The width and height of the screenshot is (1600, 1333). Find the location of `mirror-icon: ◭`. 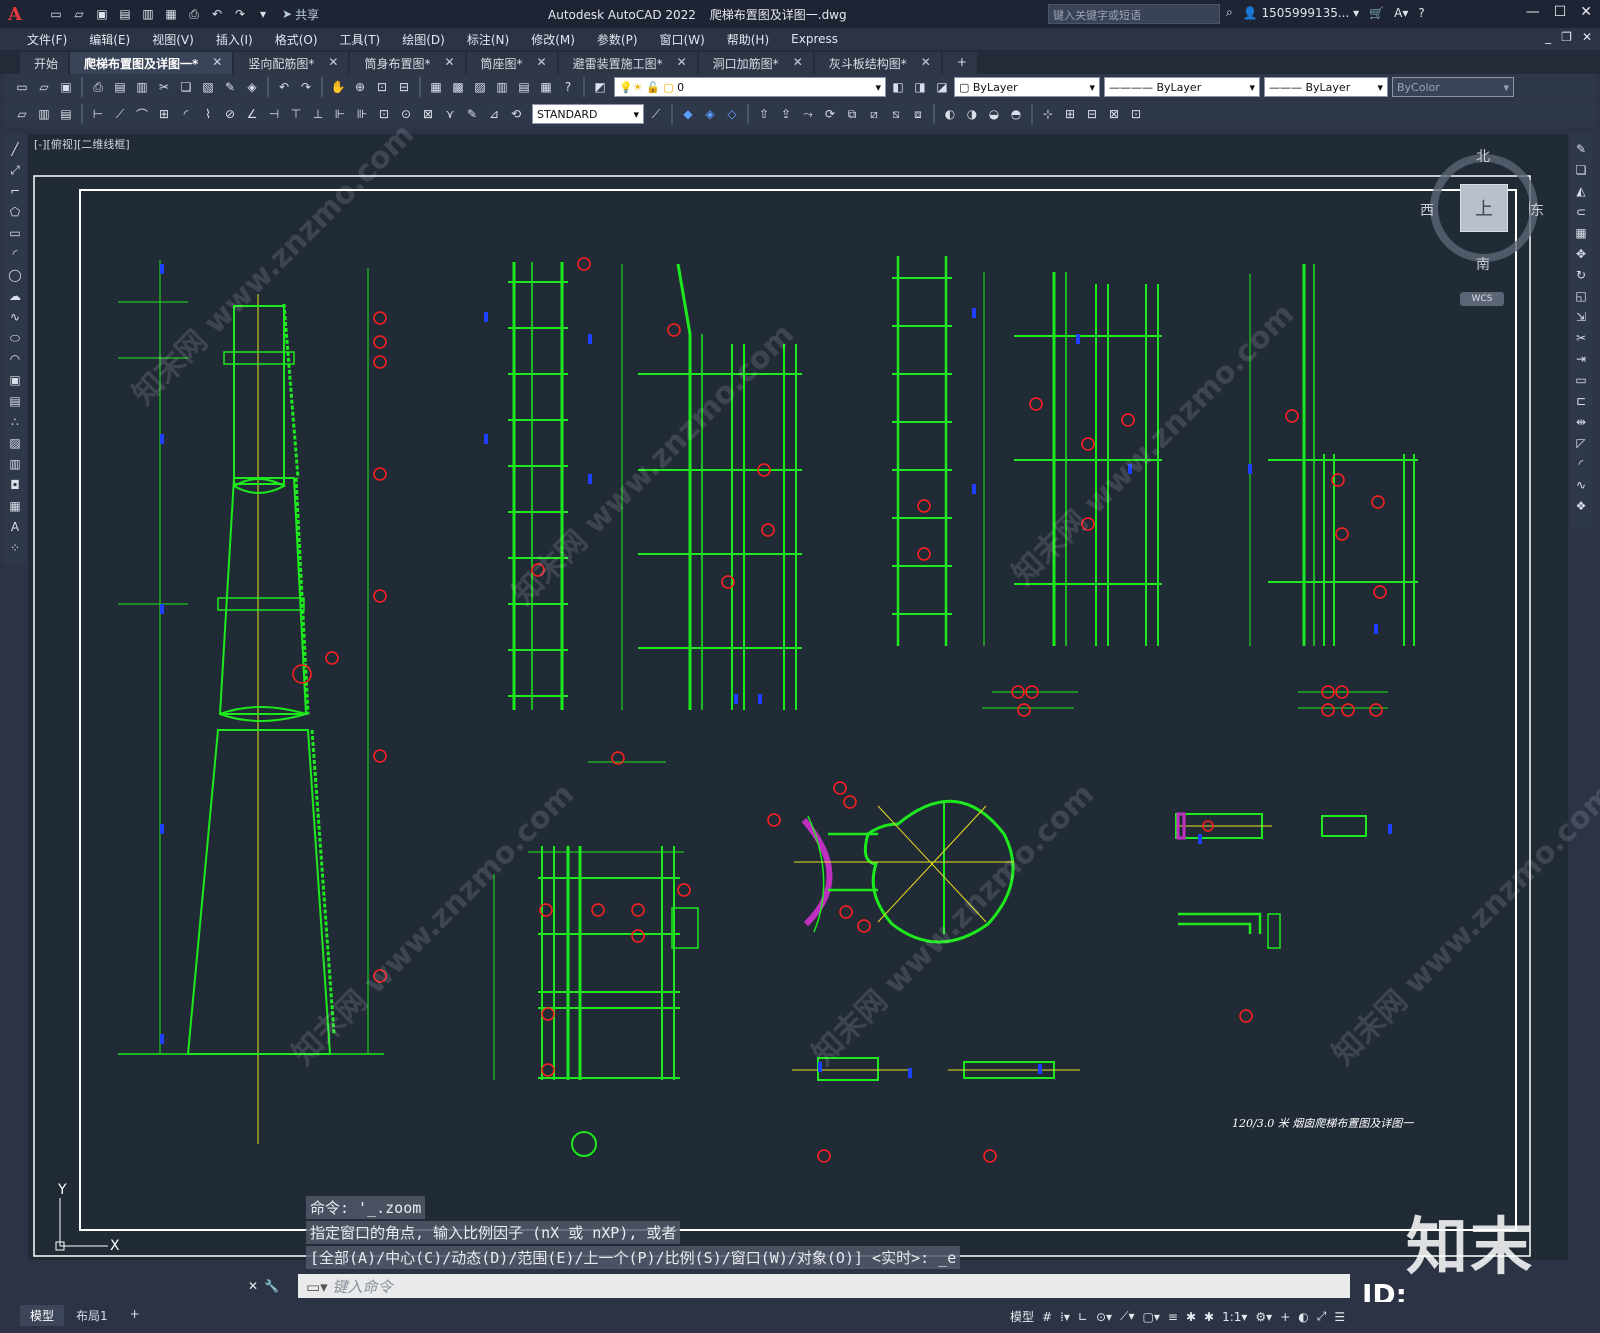

mirror-icon: ◭ is located at coordinates (1581, 191).